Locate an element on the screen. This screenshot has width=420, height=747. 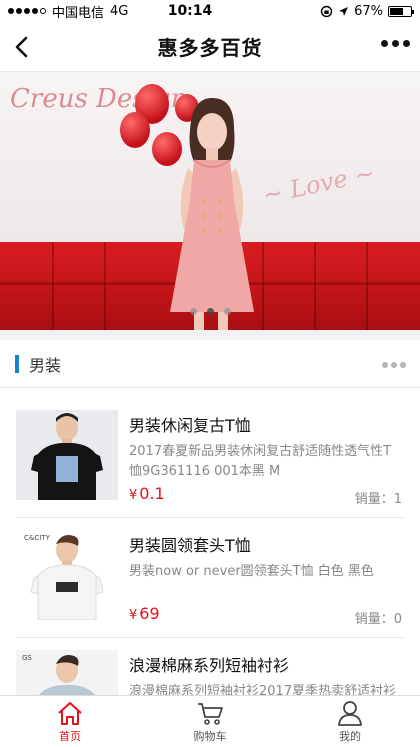
nav-bar: 惠多多百货 is located at coordinates (210, 47).